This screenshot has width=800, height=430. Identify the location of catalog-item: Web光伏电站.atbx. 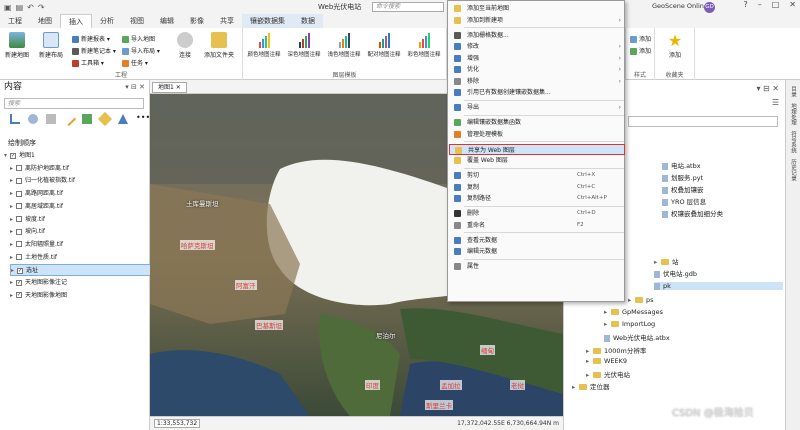
(637, 337).